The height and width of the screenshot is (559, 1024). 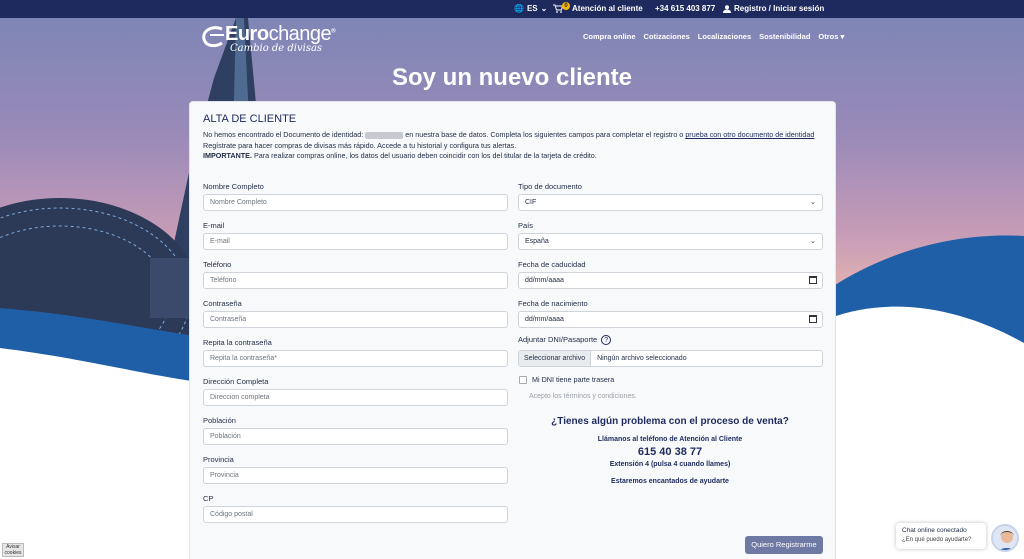 What do you see at coordinates (670, 342) in the screenshot?
I see `upload-id-label-row: Adjuntar DNI/Pasaporte?` at bounding box center [670, 342].